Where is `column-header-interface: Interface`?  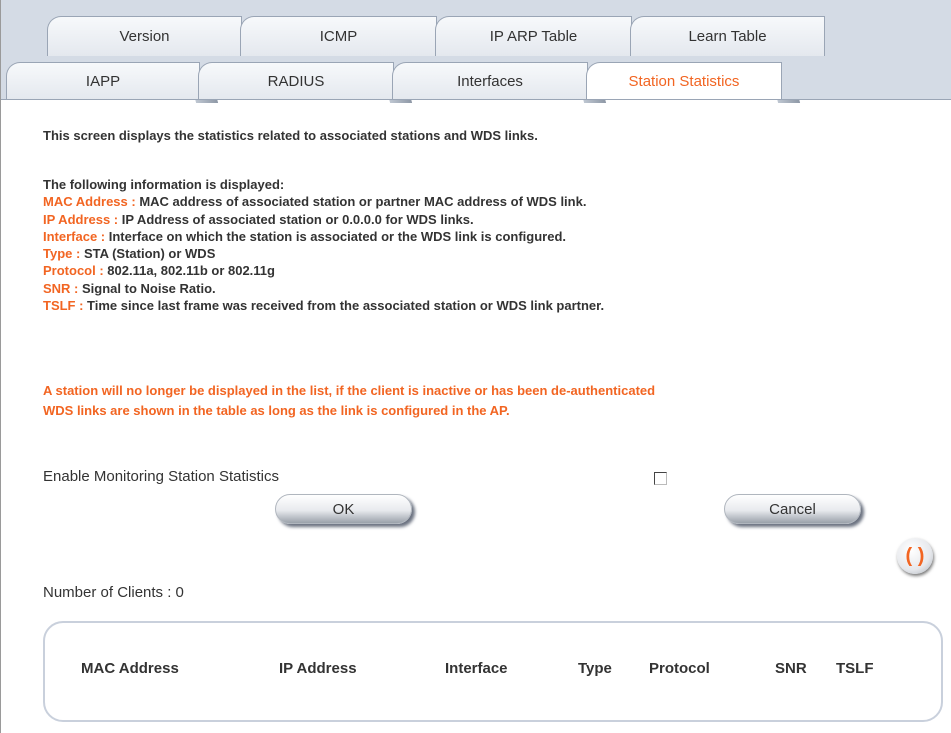
column-header-interface: Interface is located at coordinates (476, 668).